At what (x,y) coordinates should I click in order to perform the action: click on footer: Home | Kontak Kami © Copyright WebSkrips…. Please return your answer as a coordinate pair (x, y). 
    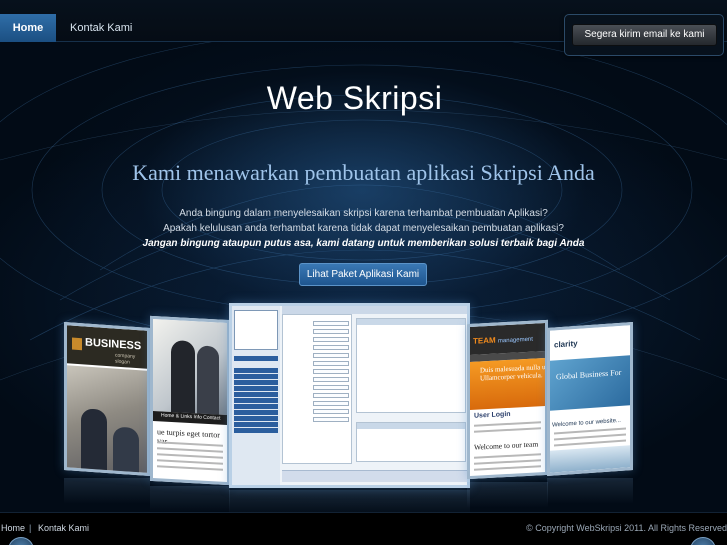
    Looking at the image, I should click on (363, 528).